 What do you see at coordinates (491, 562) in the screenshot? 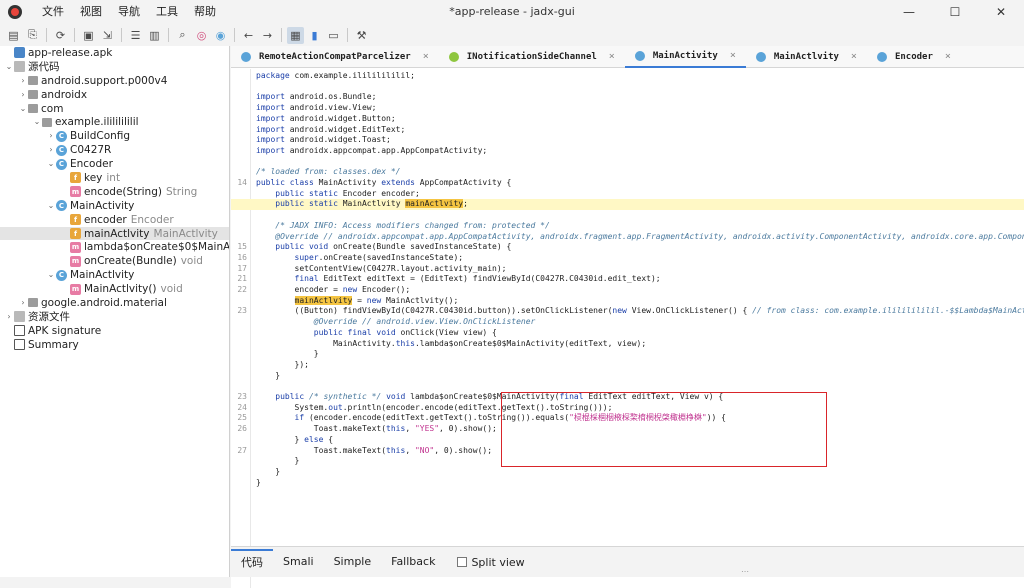
I see `split-view-toggle: Split view` at bounding box center [491, 562].